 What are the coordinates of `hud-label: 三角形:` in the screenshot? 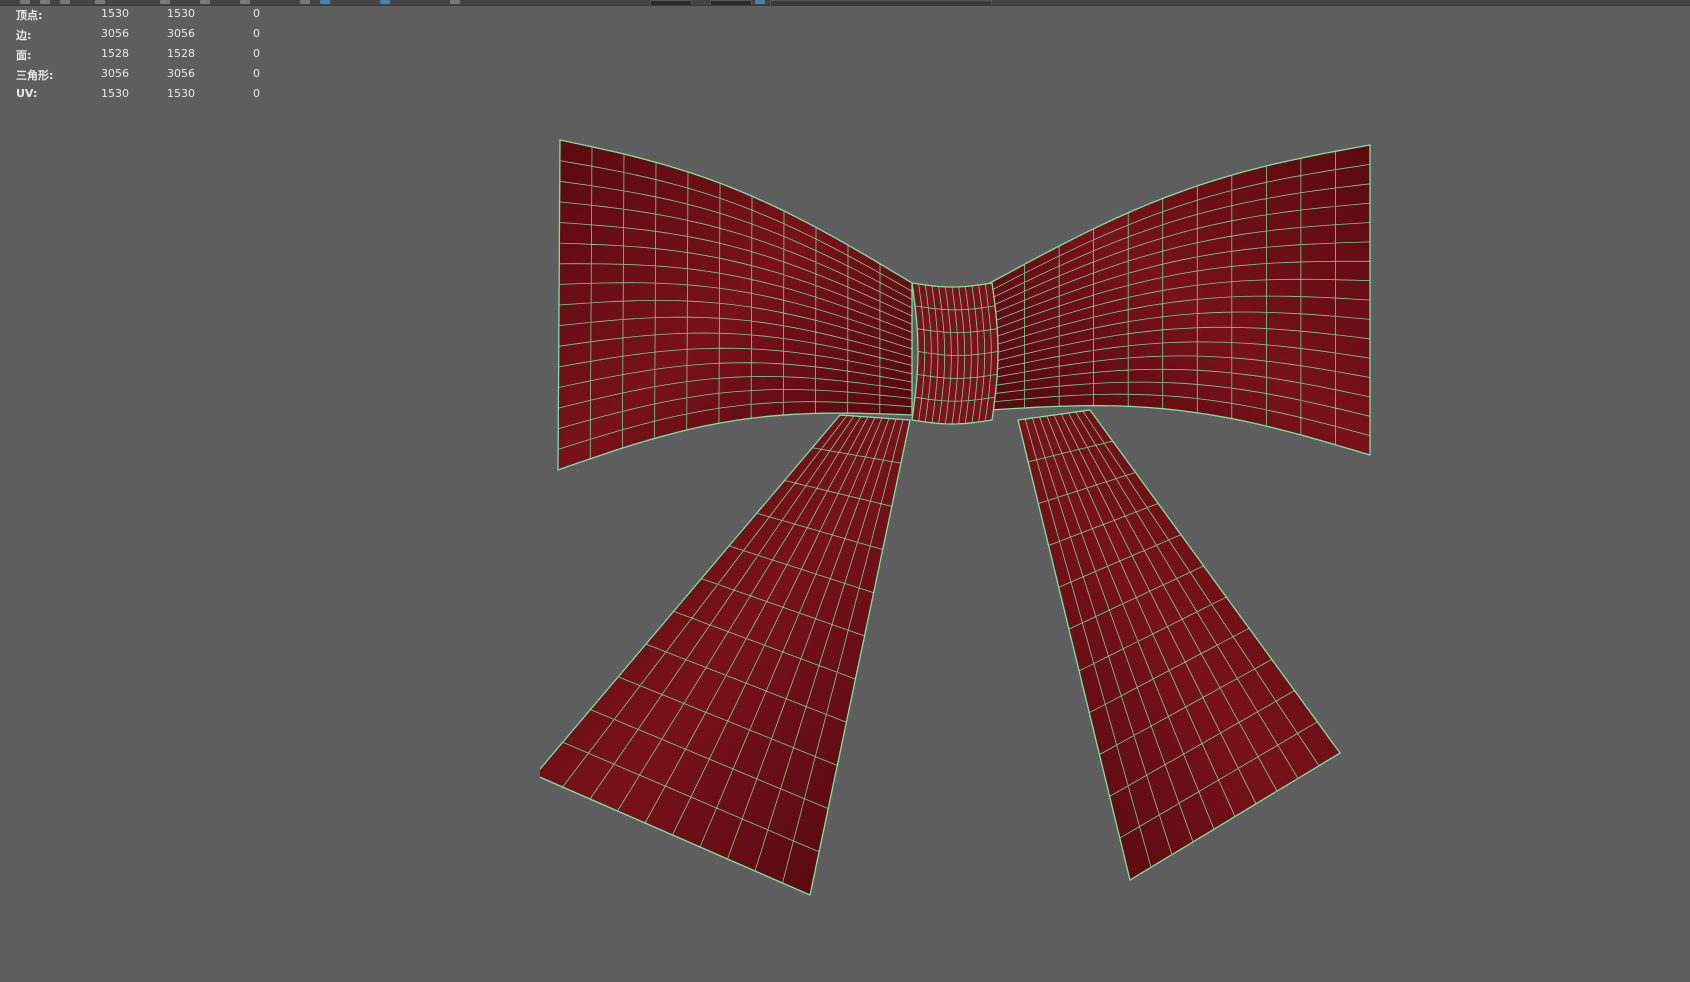 It's located at (35, 75).